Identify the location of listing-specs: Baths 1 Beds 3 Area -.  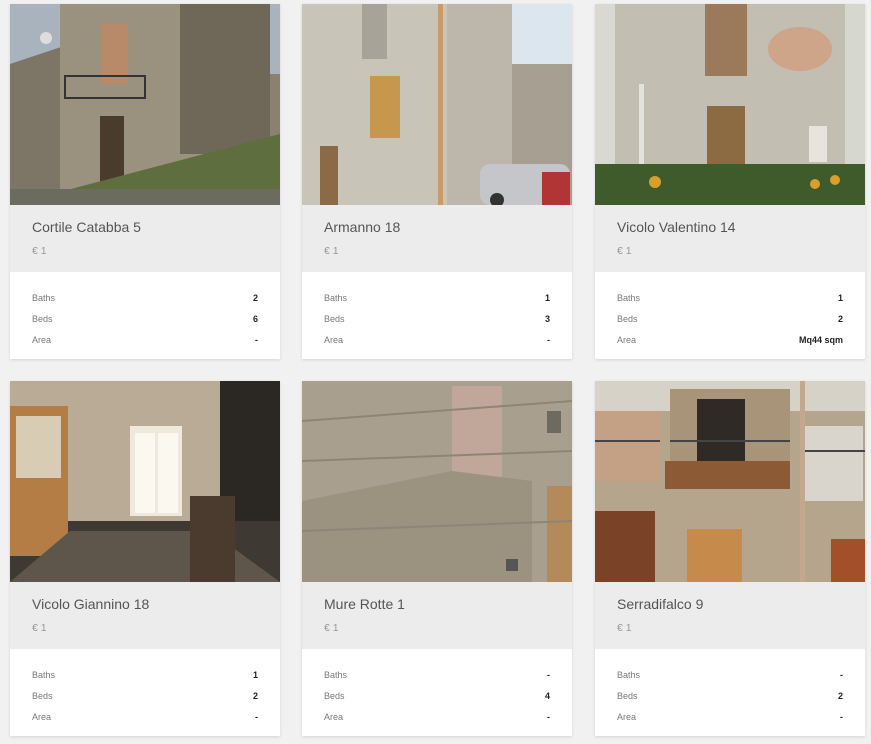
(437, 315).